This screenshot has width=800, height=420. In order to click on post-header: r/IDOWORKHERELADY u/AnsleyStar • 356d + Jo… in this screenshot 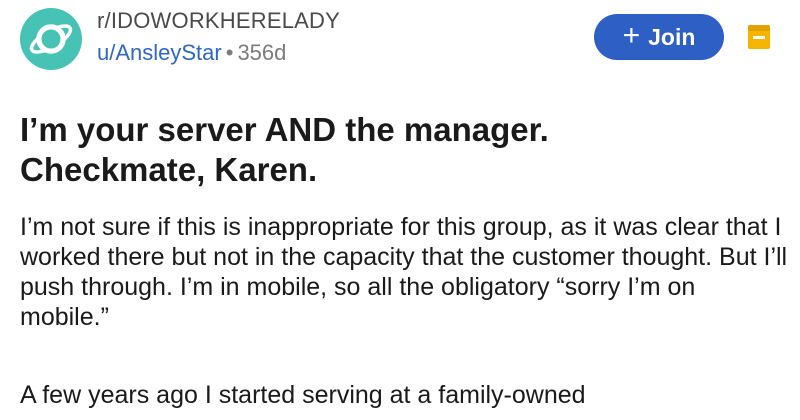, I will do `click(400, 40)`.